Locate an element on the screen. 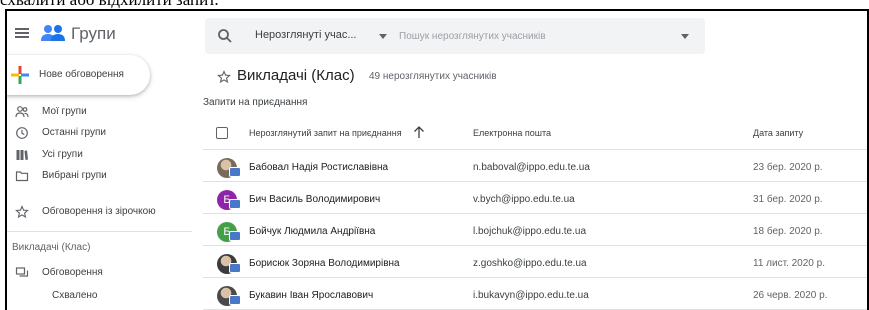  menu-icon is located at coordinates (22, 33).